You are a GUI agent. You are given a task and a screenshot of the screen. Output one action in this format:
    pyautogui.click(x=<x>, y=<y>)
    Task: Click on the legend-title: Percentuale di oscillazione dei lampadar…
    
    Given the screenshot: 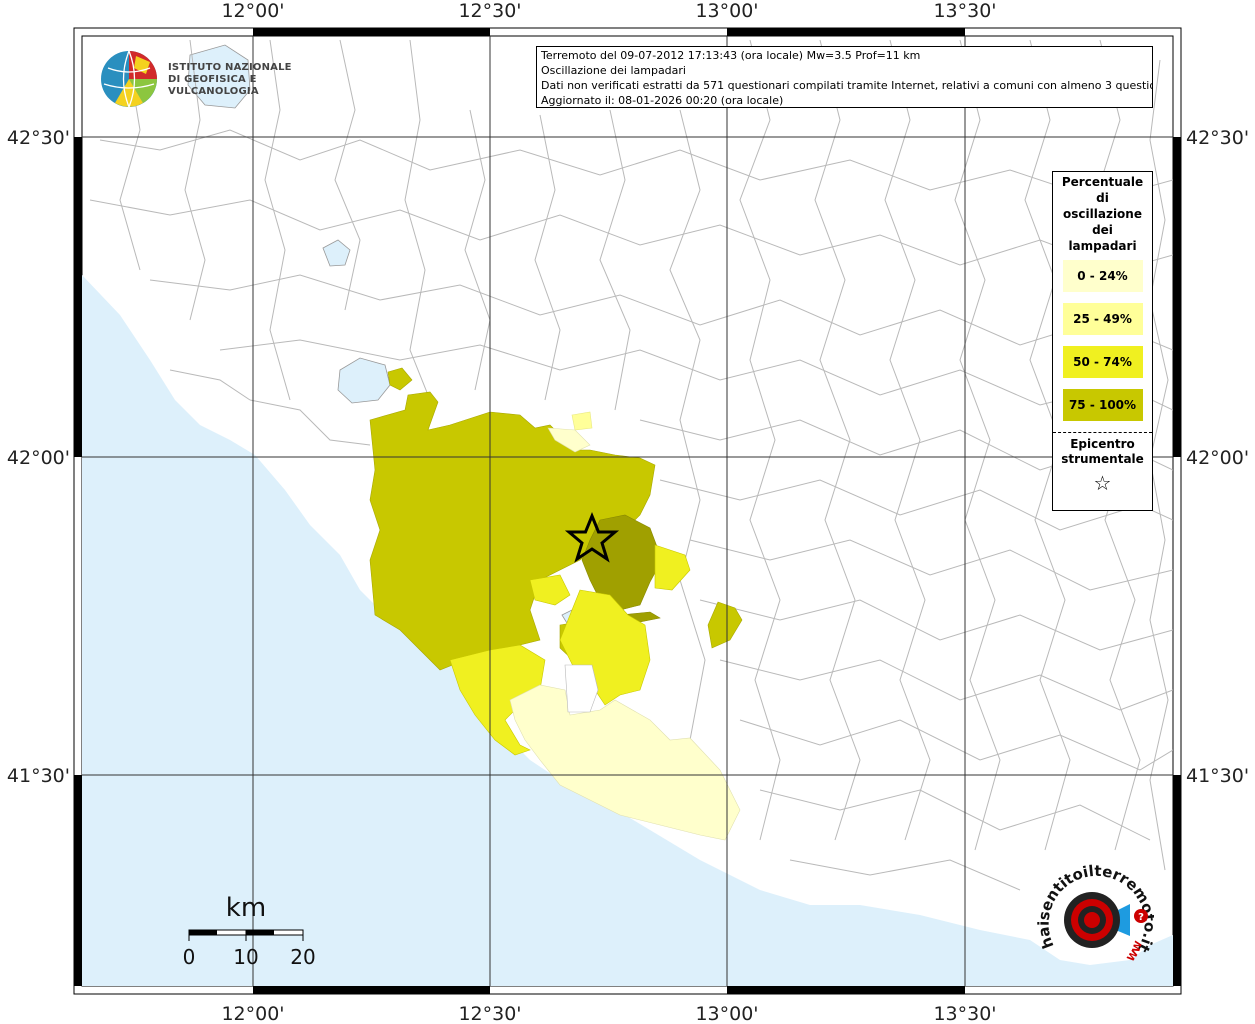 What is the action you would take?
    pyautogui.click(x=1102, y=214)
    